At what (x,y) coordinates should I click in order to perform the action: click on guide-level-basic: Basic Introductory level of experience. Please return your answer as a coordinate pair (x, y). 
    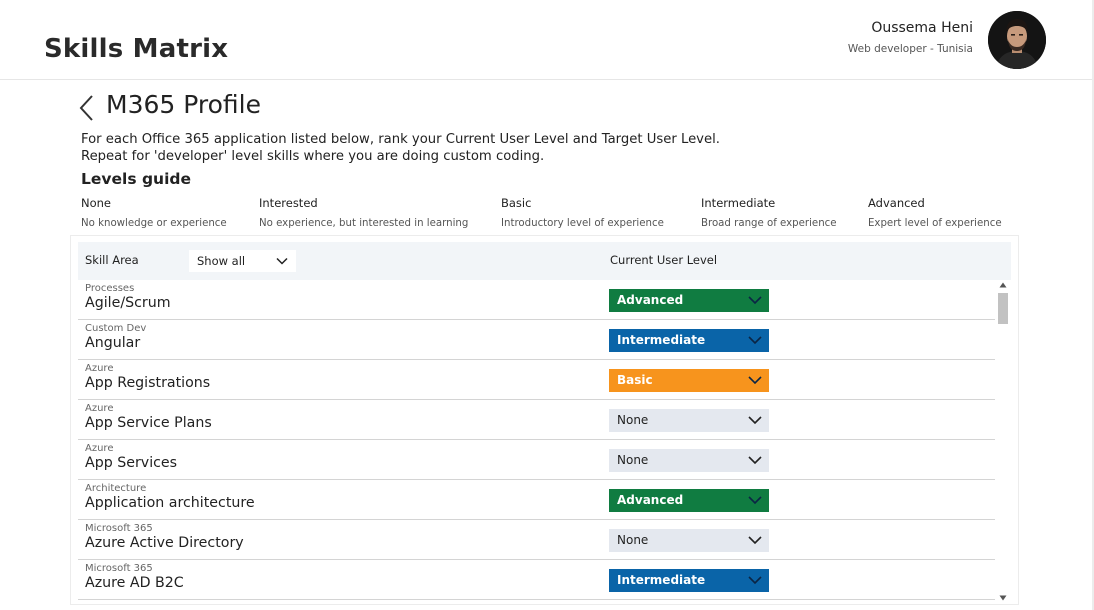
    Looking at the image, I should click on (582, 212).